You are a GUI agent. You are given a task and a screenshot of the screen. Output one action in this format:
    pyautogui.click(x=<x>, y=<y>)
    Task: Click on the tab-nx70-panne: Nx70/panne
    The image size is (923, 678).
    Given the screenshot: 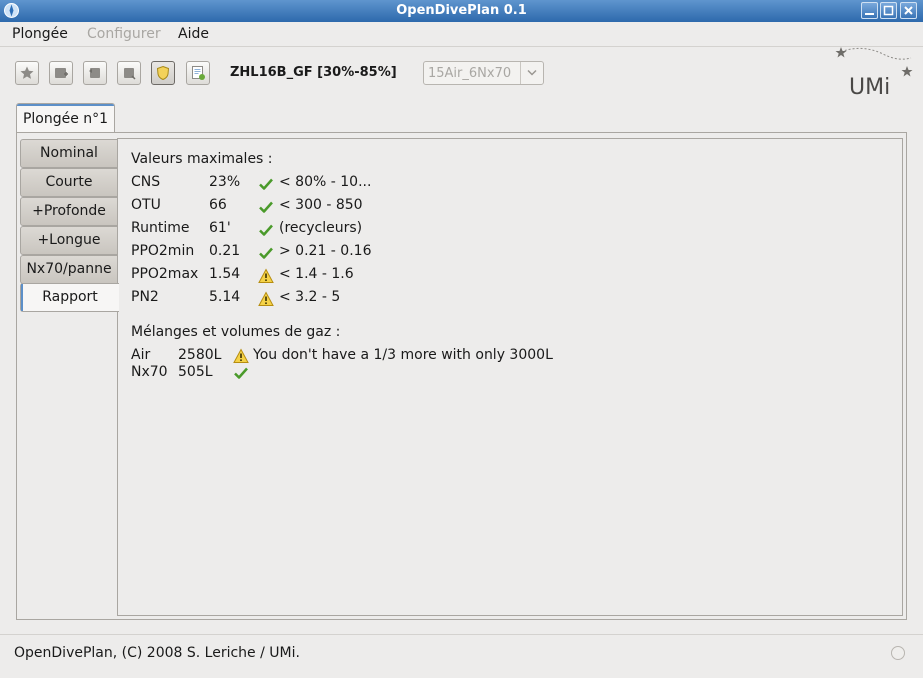 What is the action you would take?
    pyautogui.click(x=69, y=269)
    